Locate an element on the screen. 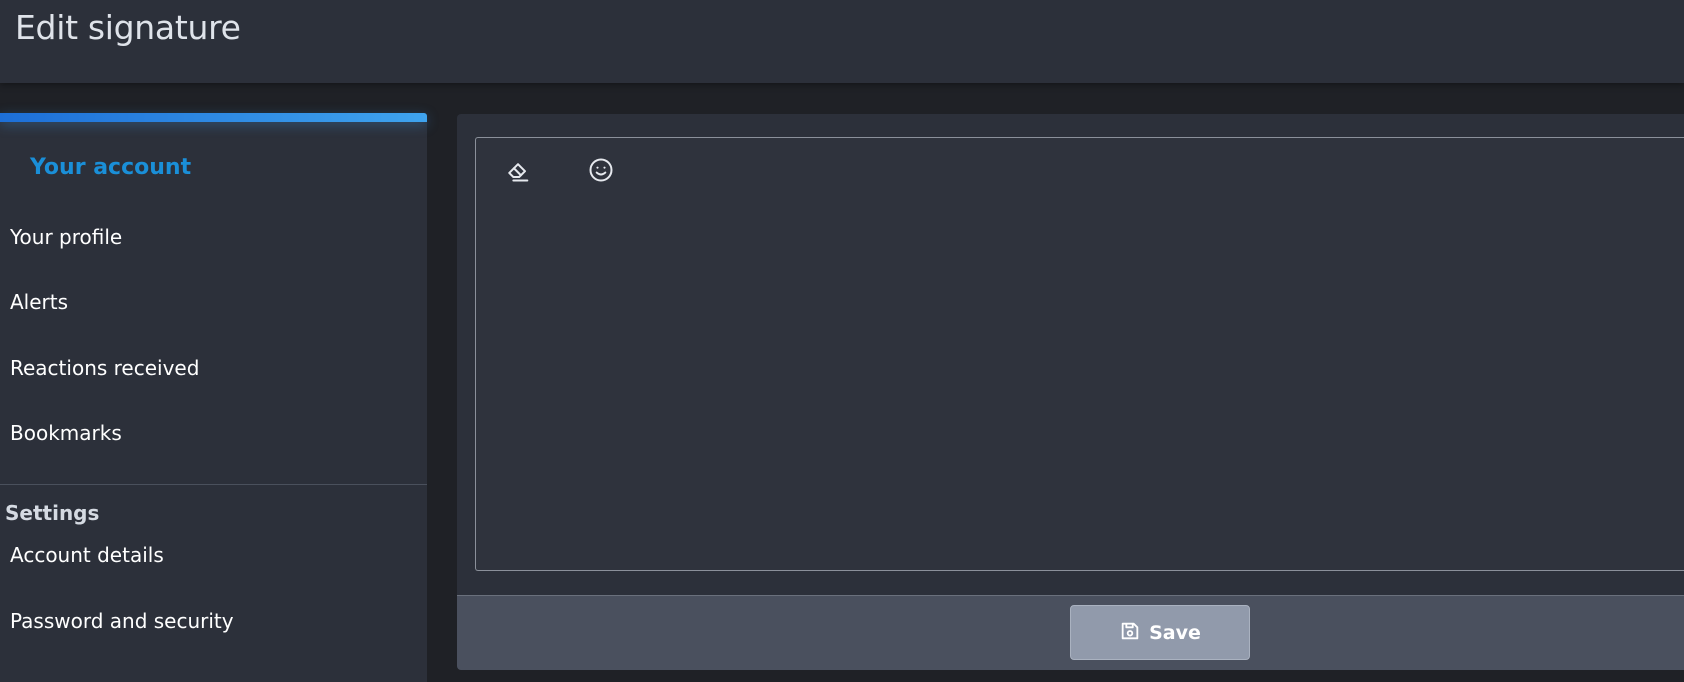 Image resolution: width=1684 pixels, height=682 pixels. form-footer: Save is located at coordinates (1070, 632).